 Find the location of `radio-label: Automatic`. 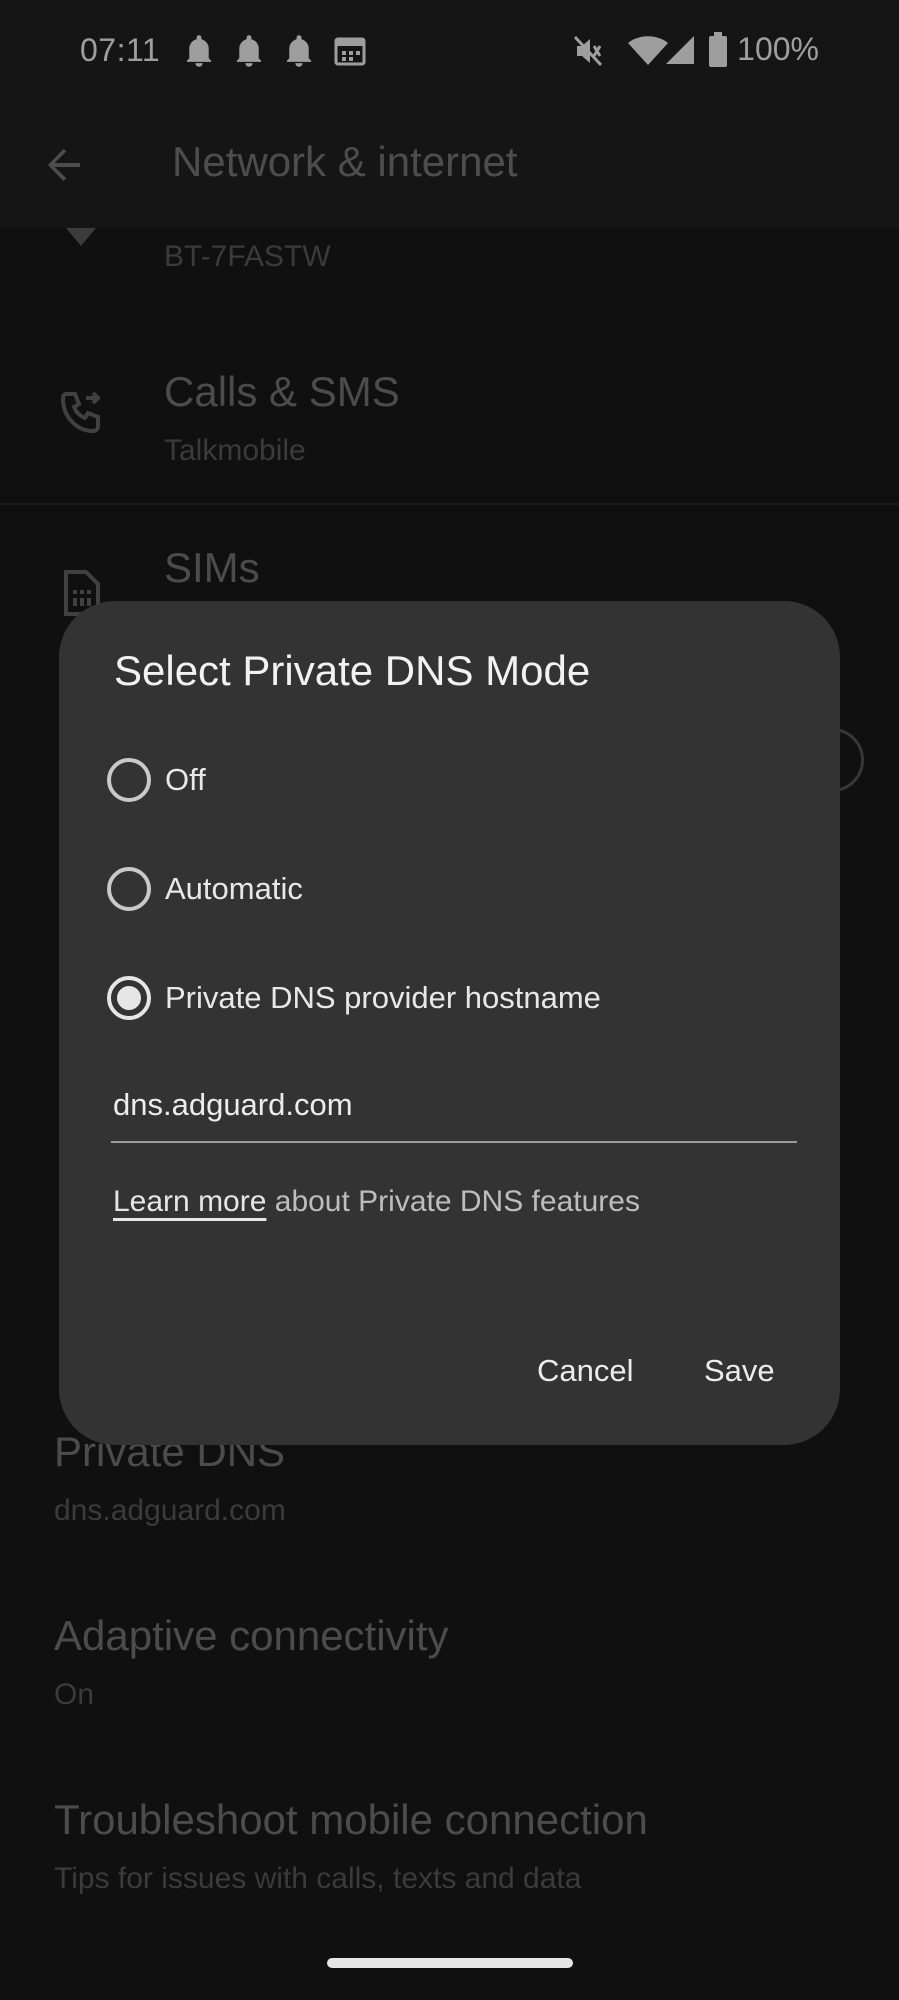

radio-label: Automatic is located at coordinates (234, 888).